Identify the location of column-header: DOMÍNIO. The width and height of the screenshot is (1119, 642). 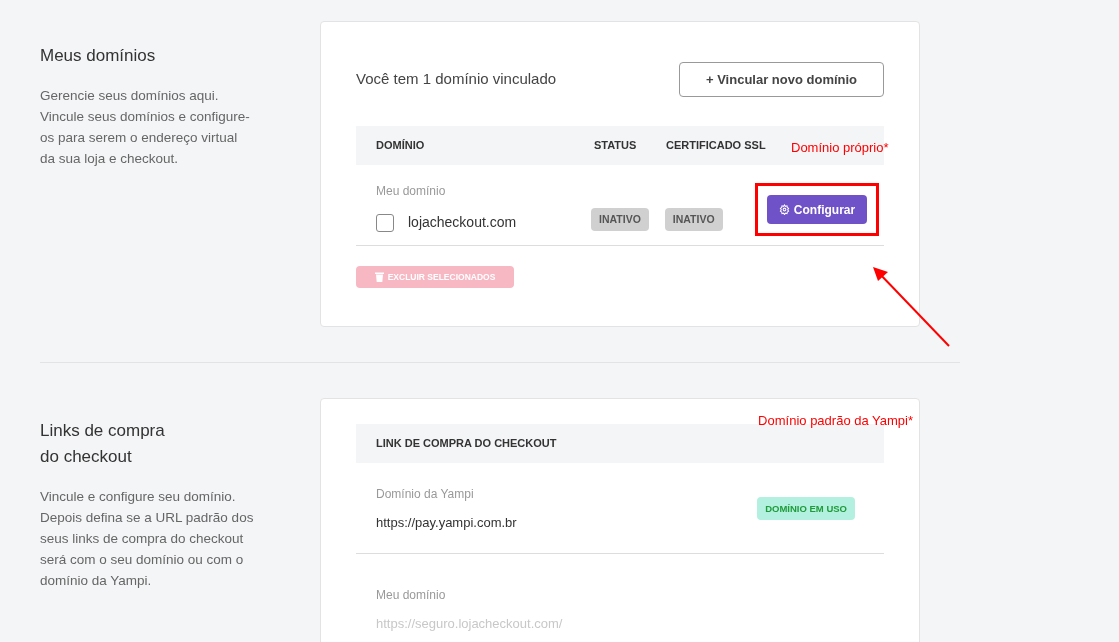
(401, 146).